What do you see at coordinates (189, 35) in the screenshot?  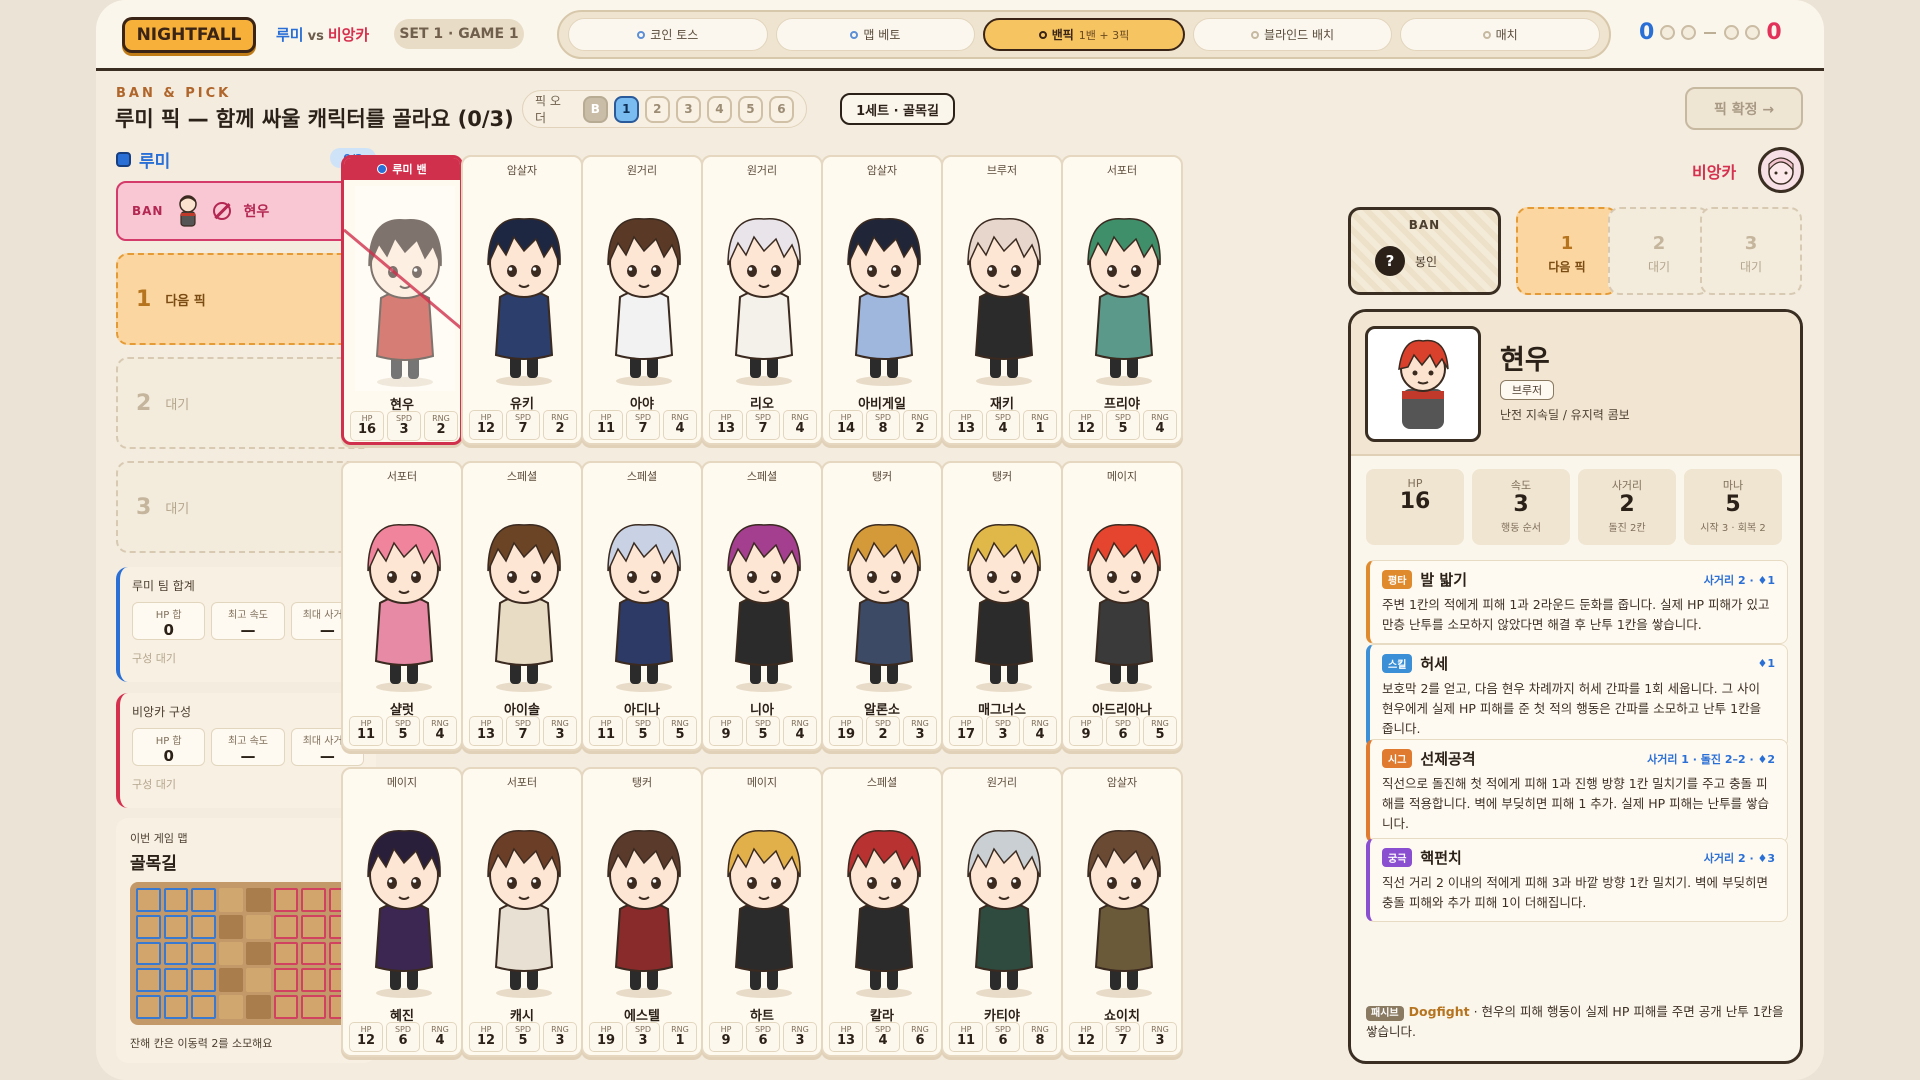 I see `logo: NIGHTFALL` at bounding box center [189, 35].